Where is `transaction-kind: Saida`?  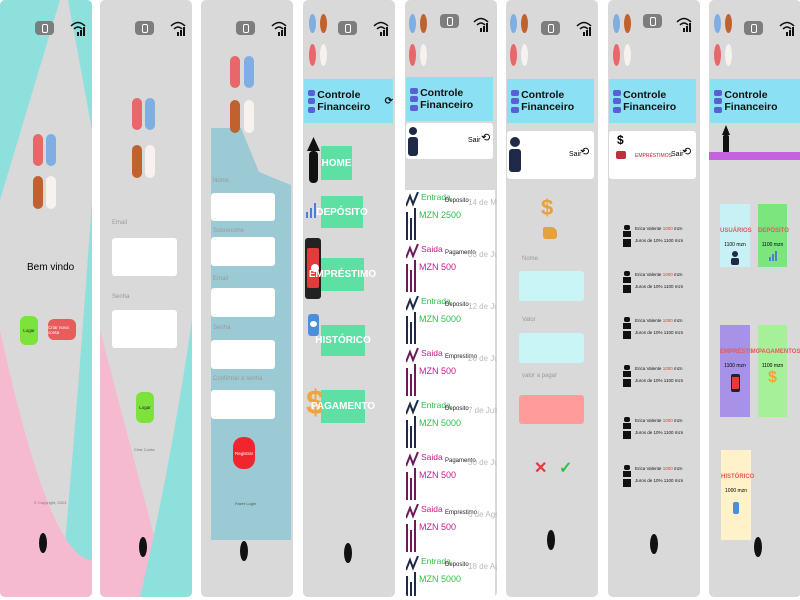 transaction-kind: Saida is located at coordinates (432, 509).